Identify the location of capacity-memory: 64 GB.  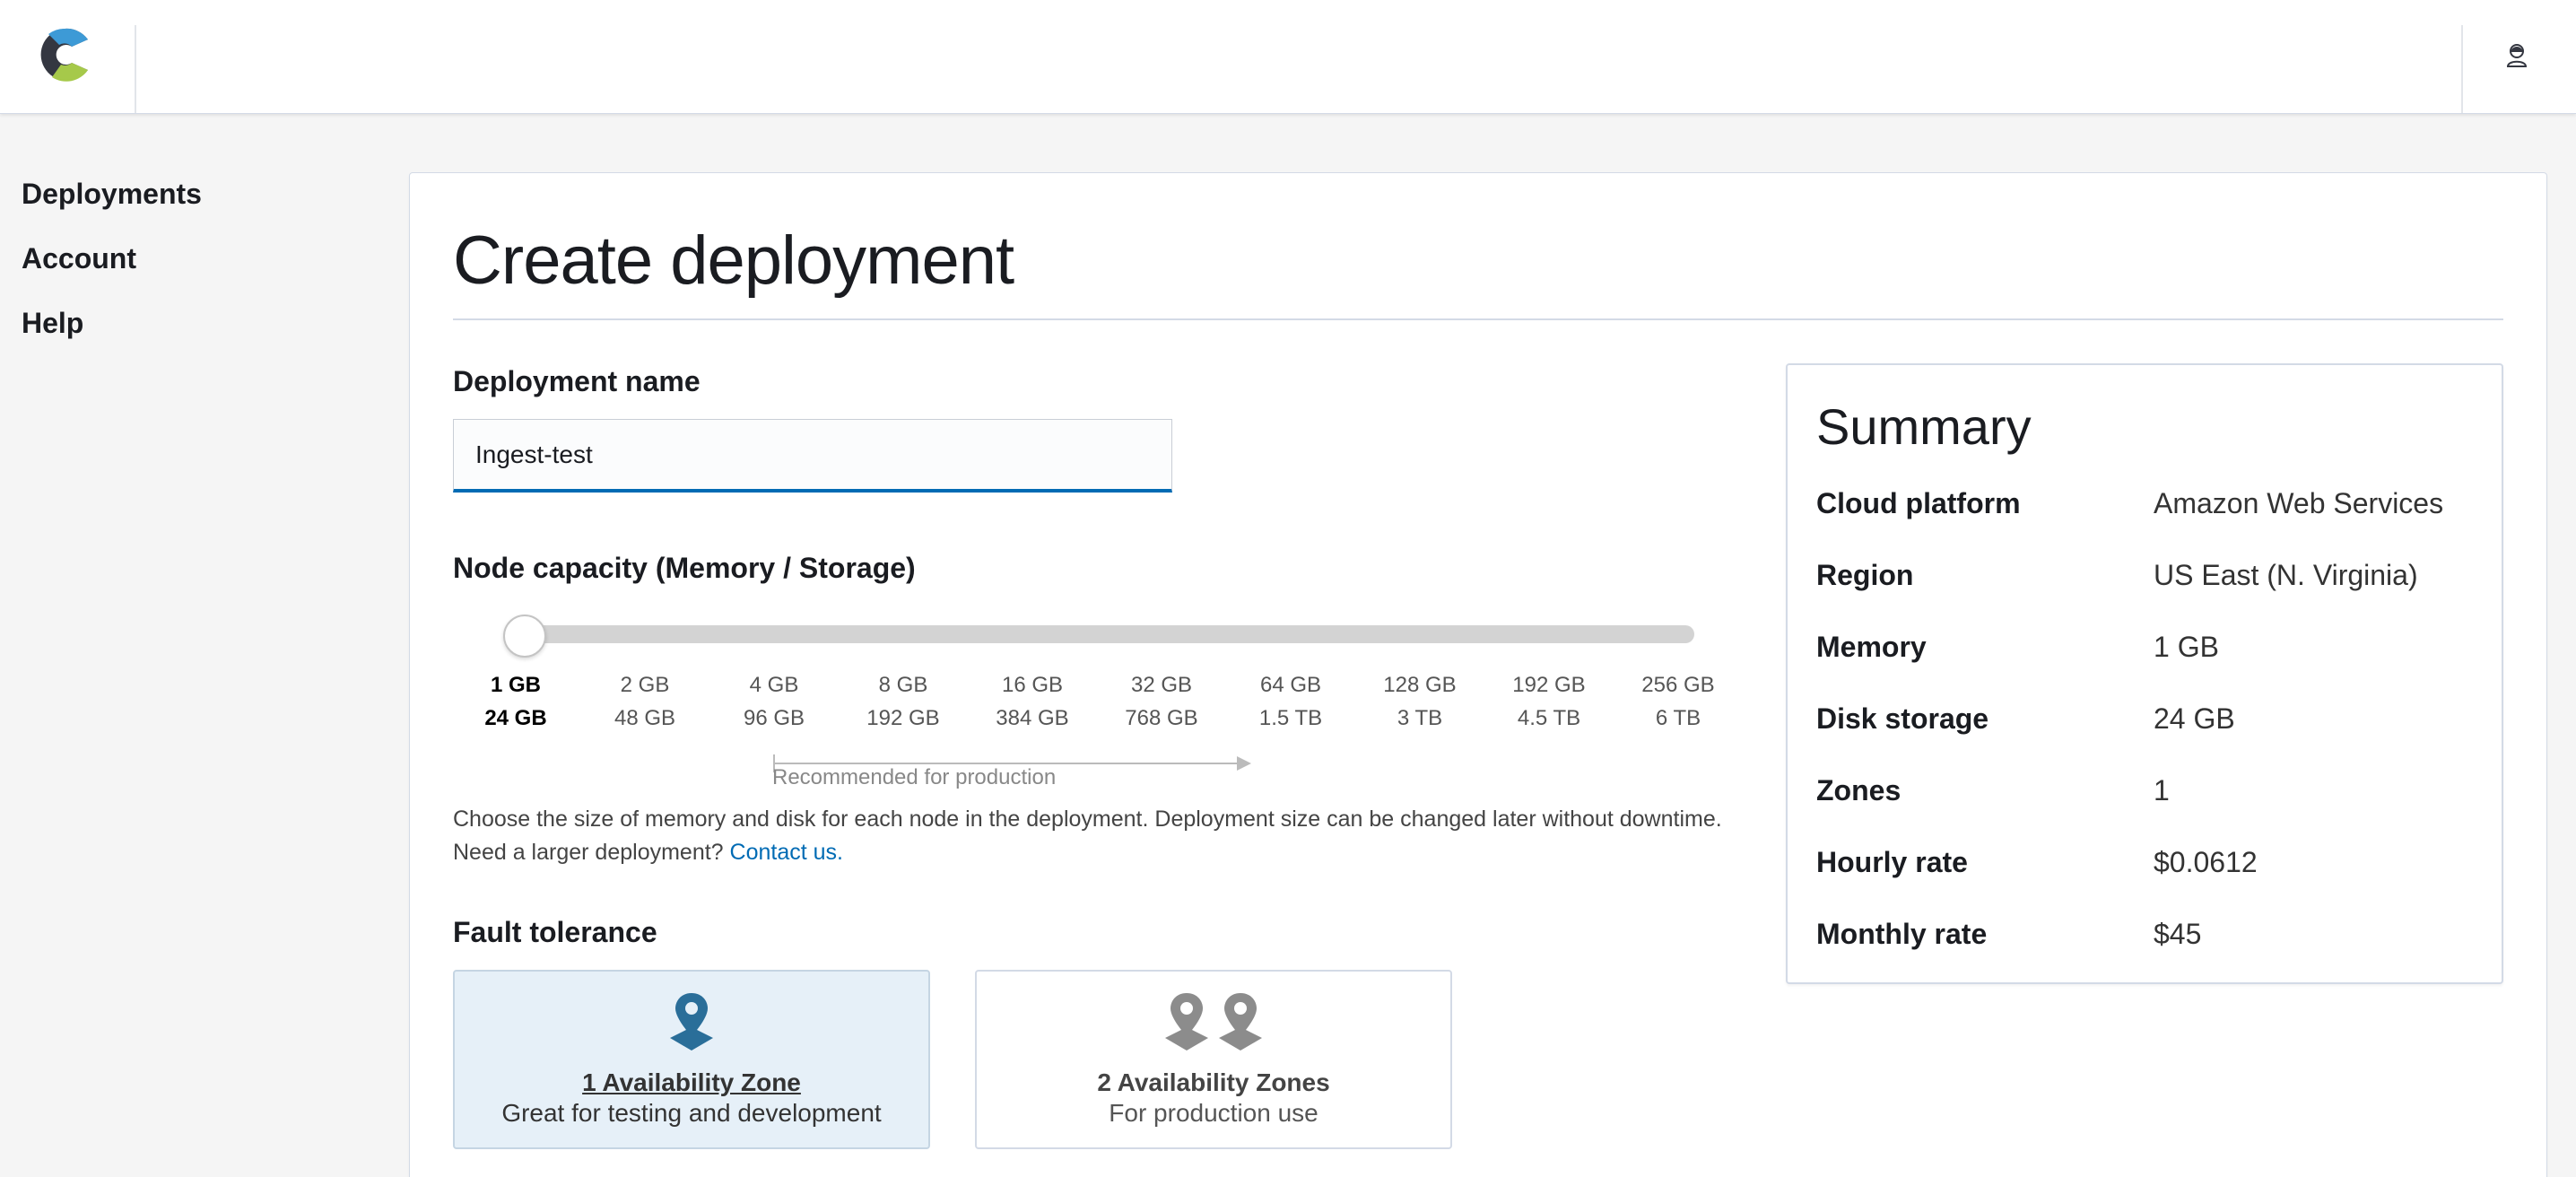
(1290, 685).